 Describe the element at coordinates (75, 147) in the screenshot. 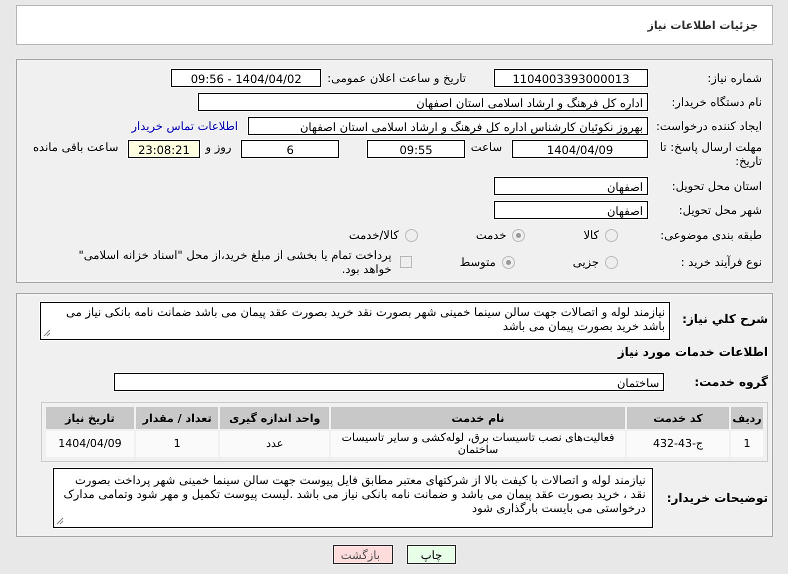

I see `remaining-label: ساعت باقی مانده` at that location.